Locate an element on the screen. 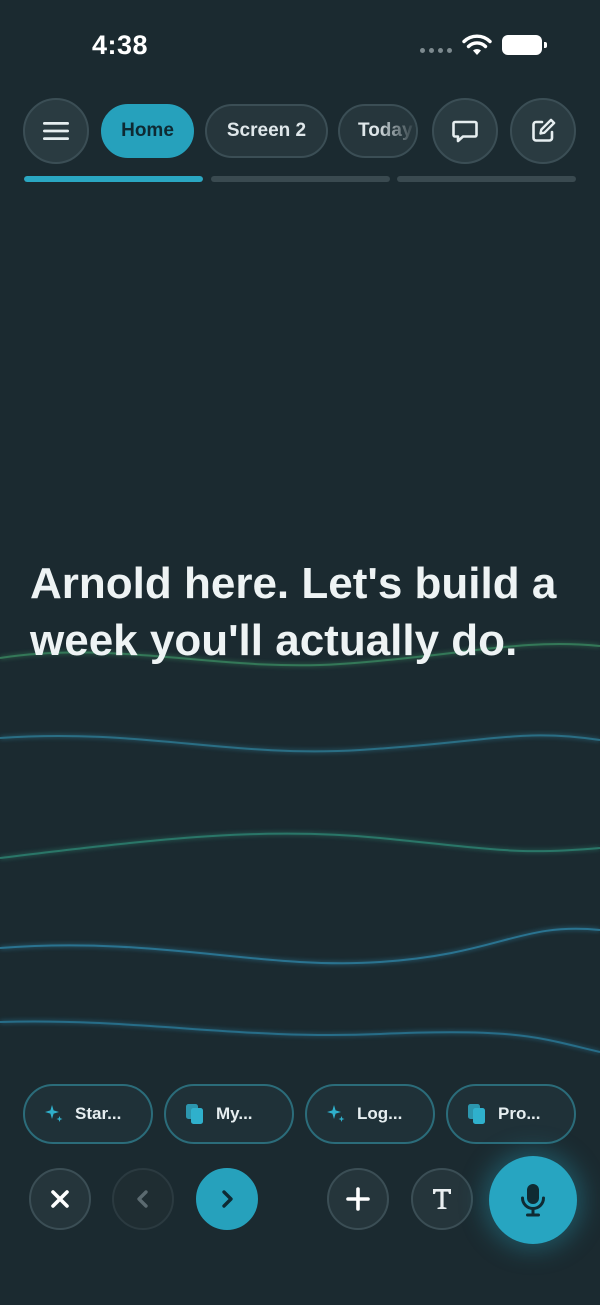 The width and height of the screenshot is (600, 1305). chevron-left-icon is located at coordinates (142, 1199).